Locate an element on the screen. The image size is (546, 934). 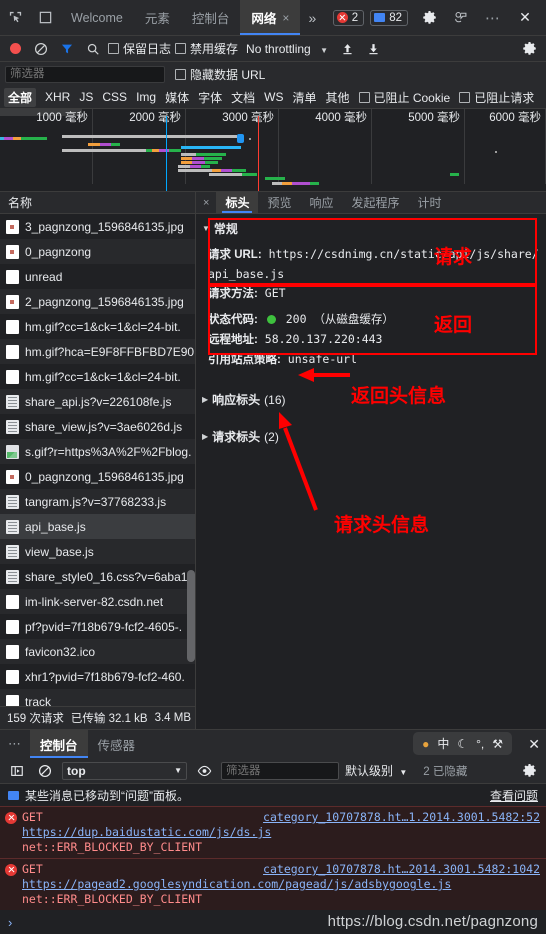
type-filter-ws: WS is located at coordinates (273, 97).